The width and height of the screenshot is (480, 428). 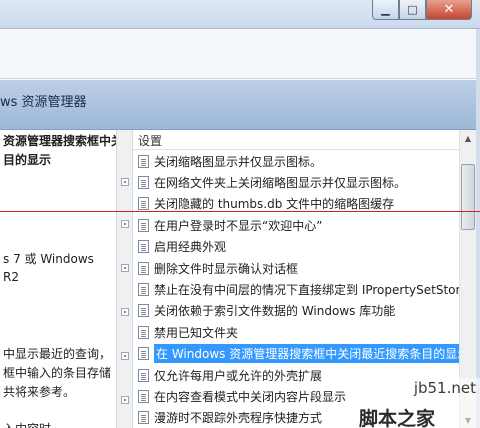 What do you see at coordinates (449, 10) in the screenshot?
I see `close-button: ✕` at bounding box center [449, 10].